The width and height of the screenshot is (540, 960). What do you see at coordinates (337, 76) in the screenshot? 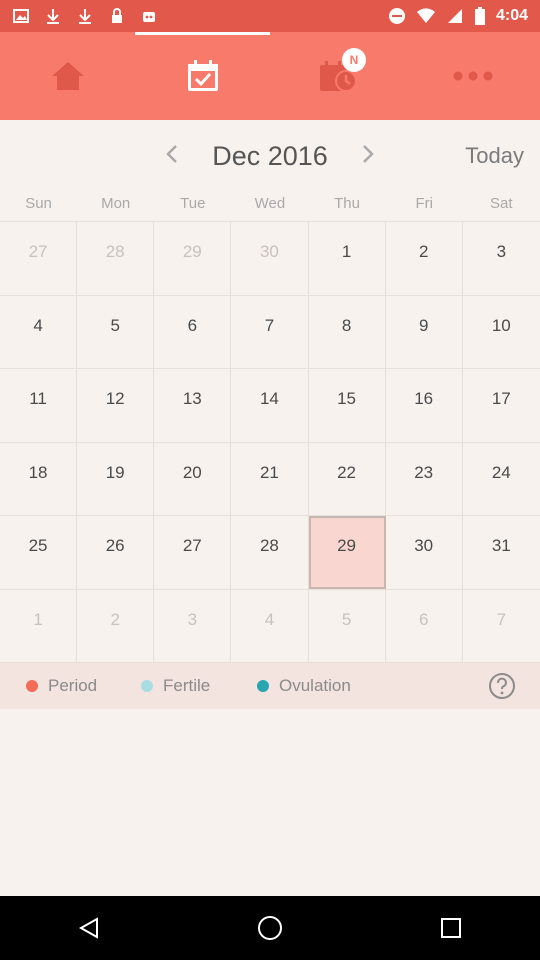
I see `tab-reminders: N` at bounding box center [337, 76].